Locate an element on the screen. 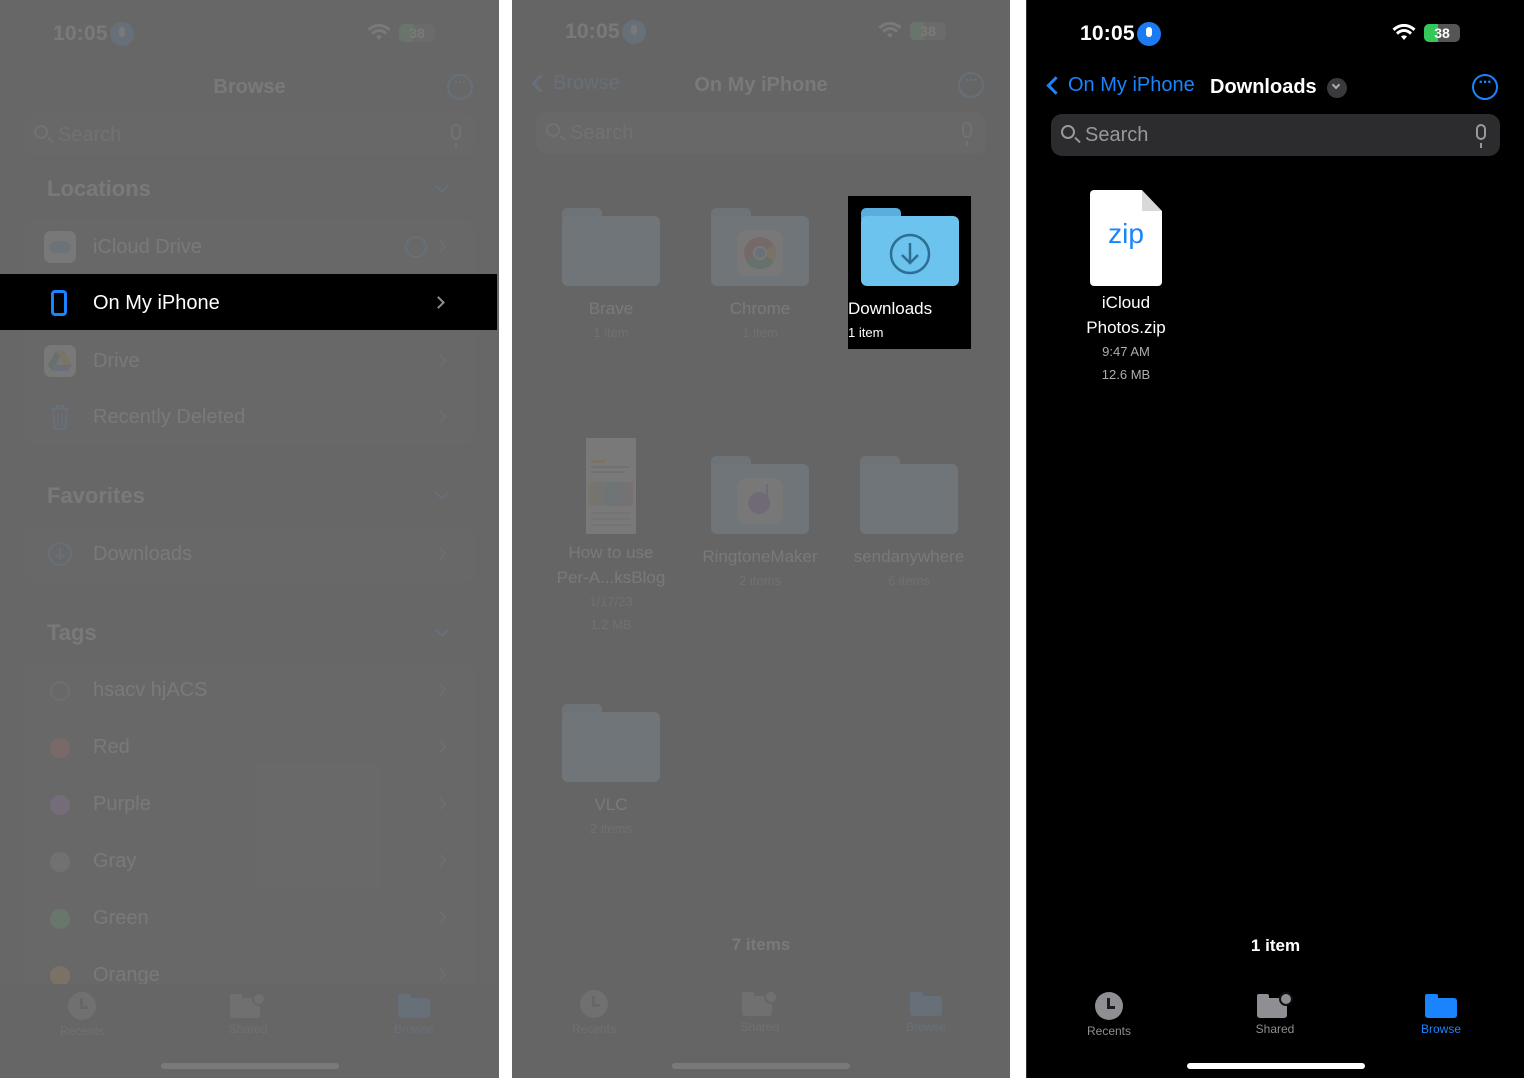  folder-item-sendanywhere: sendanywhere 6 items is located at coordinates (909, 524).